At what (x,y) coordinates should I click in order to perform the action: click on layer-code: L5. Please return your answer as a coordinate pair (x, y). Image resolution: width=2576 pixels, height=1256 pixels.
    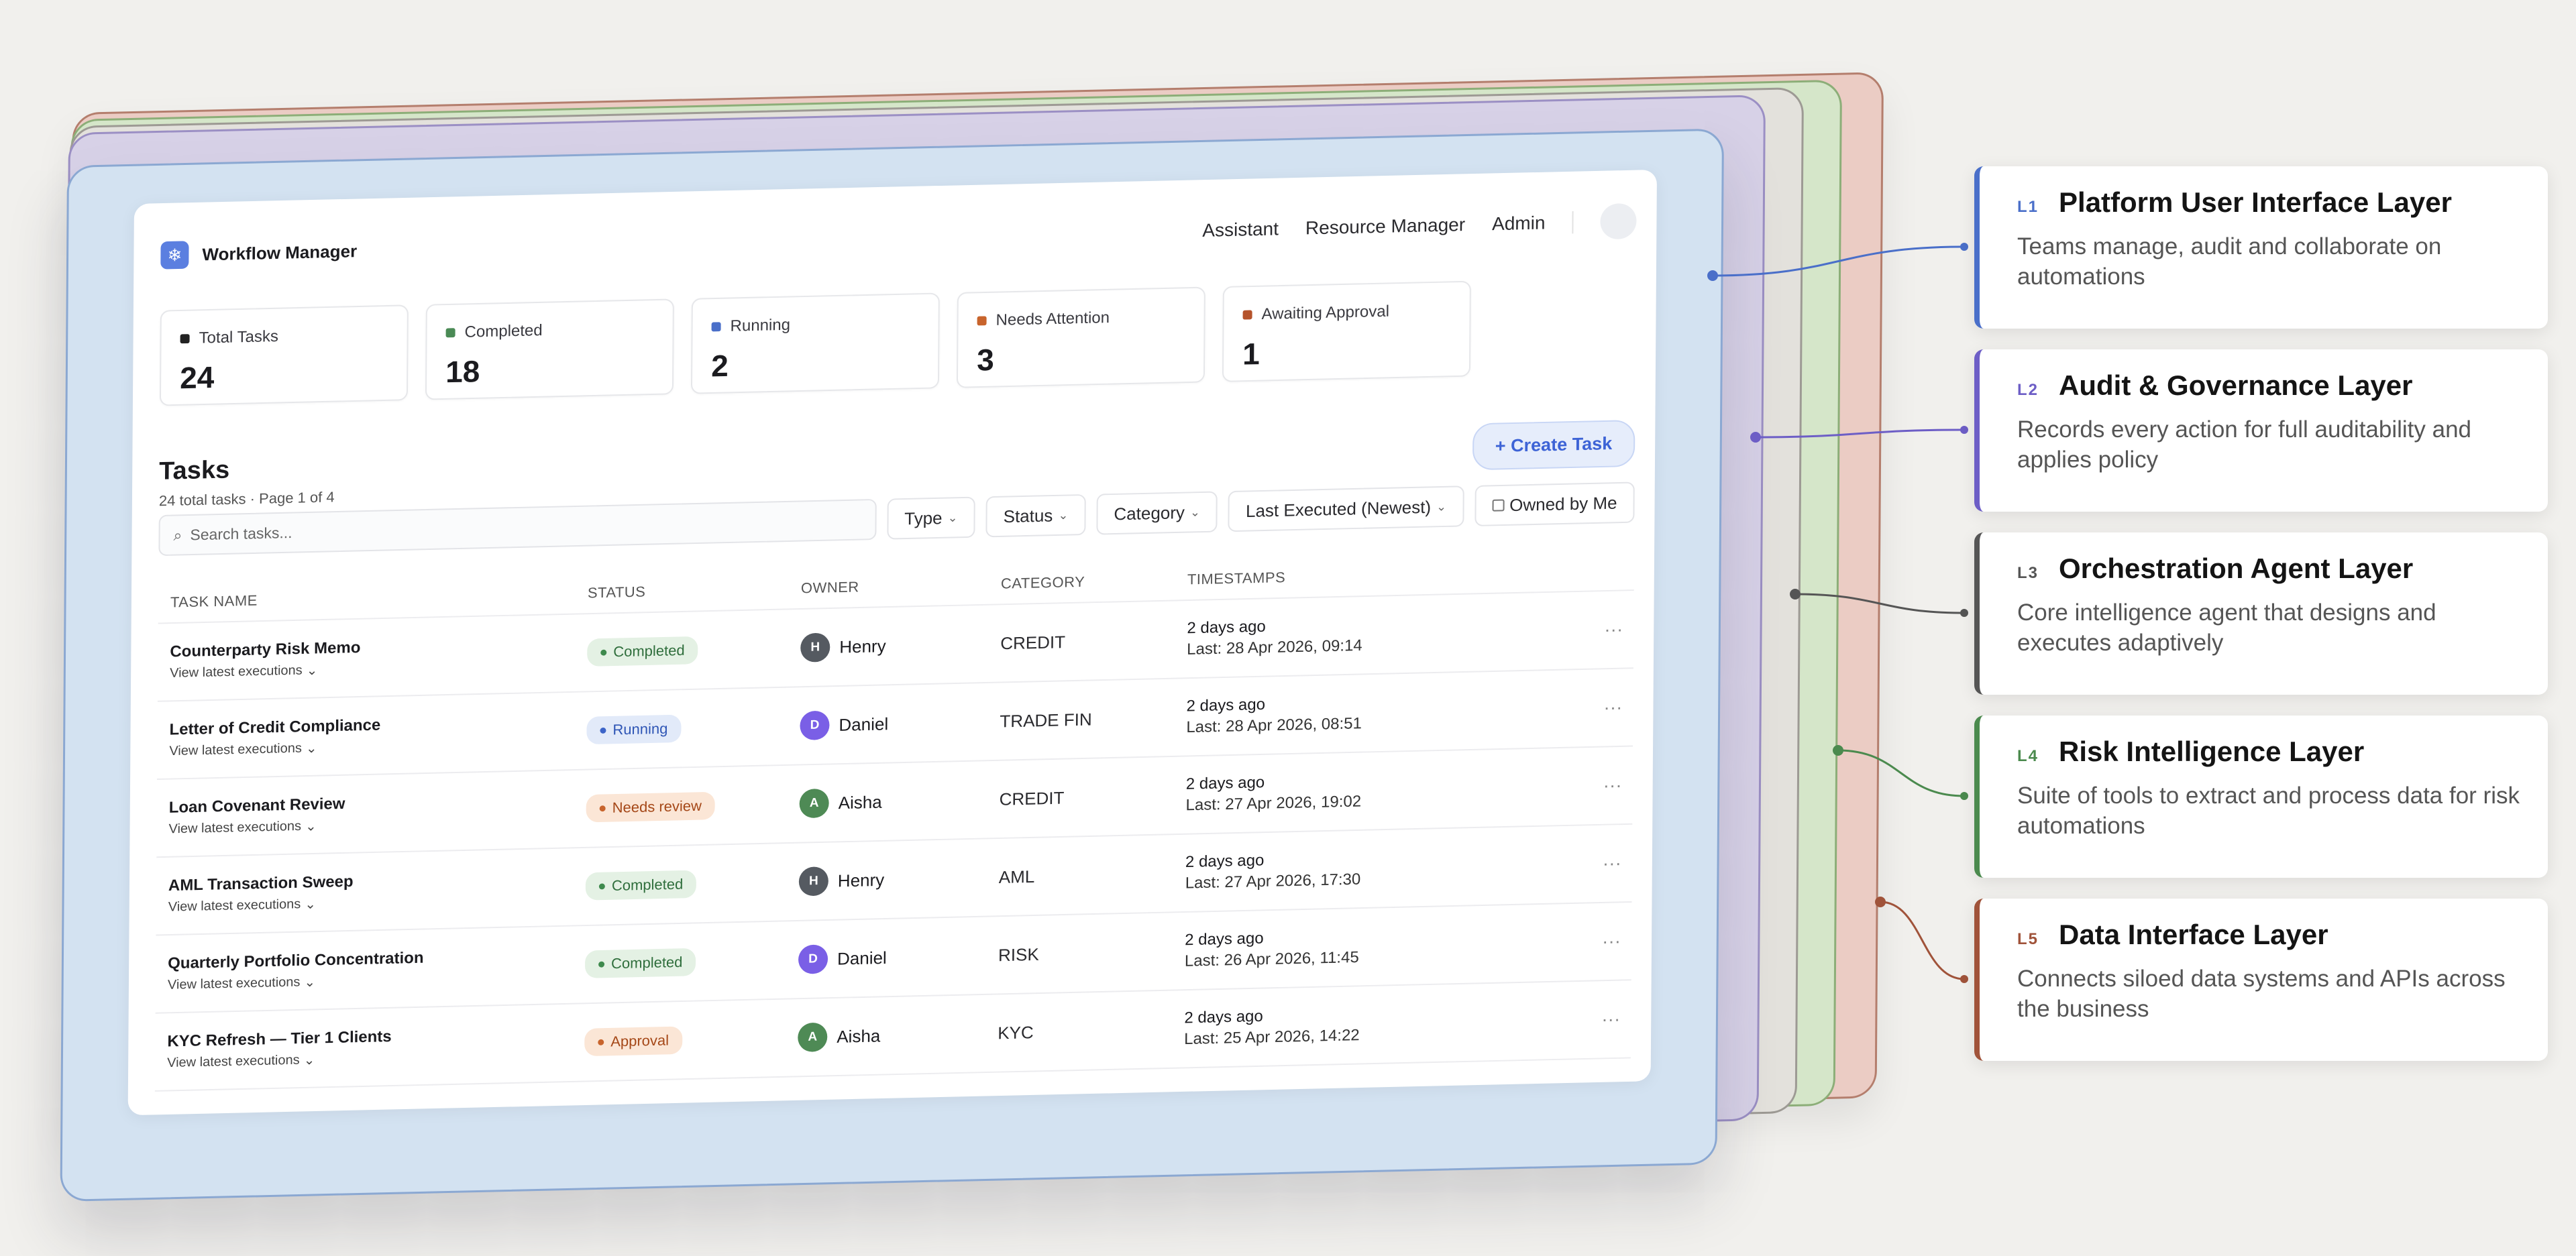
    Looking at the image, I should click on (2028, 939).